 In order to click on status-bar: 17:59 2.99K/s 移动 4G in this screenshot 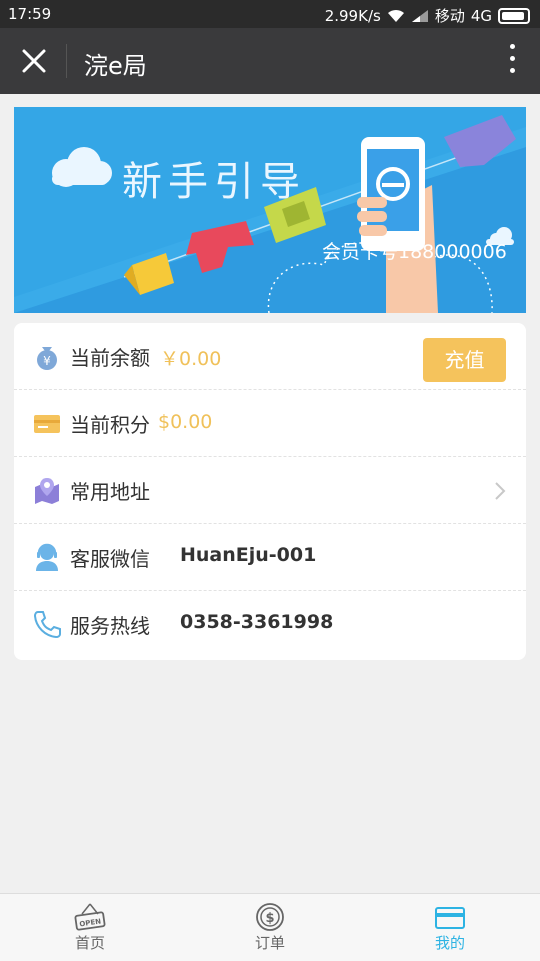, I will do `click(270, 14)`.